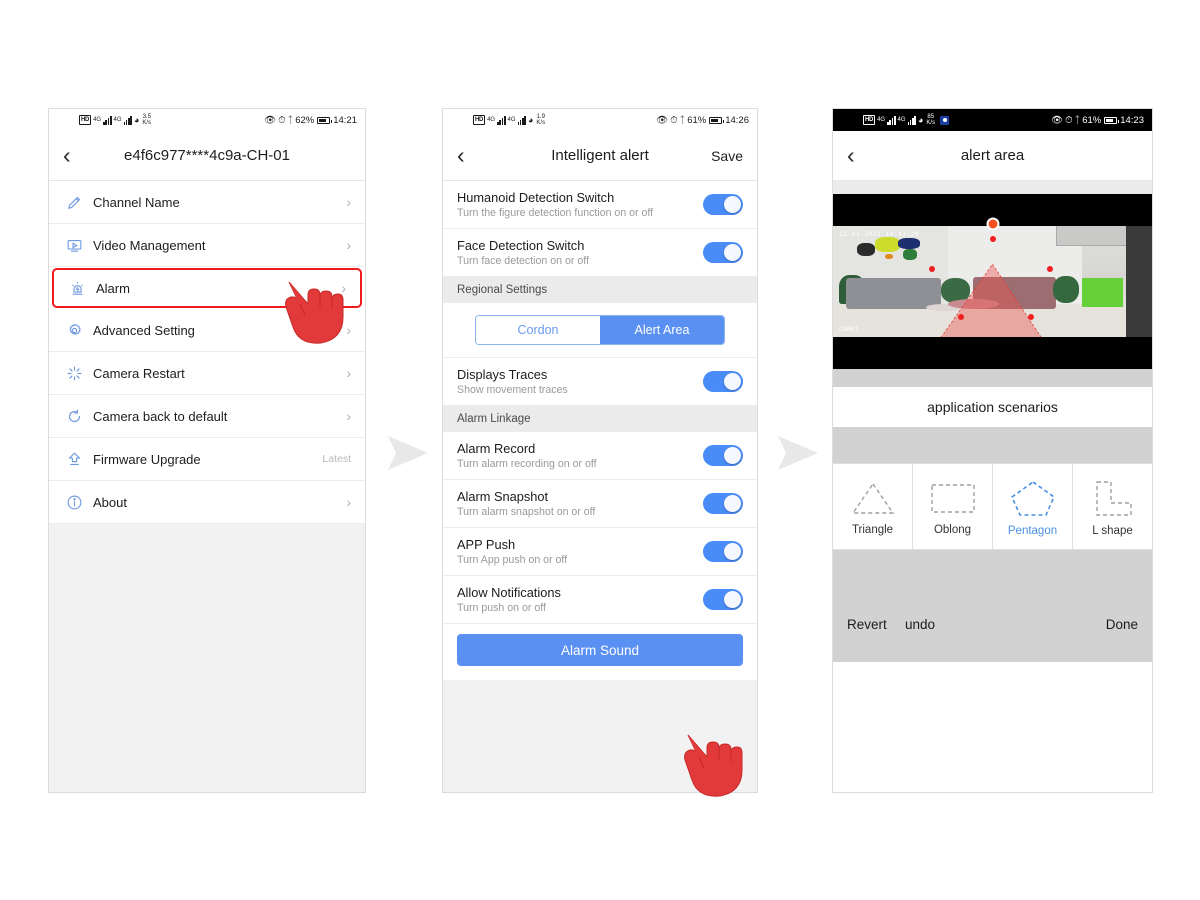 The image size is (1200, 900). Describe the element at coordinates (723, 381) in the screenshot. I see `displays-traces-switch` at that location.